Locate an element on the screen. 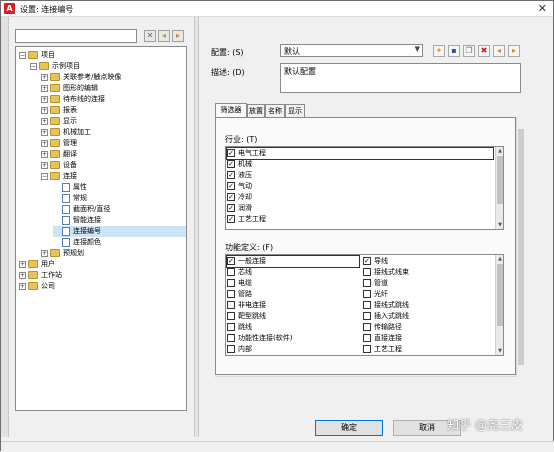  function-scrollbar: ▲ ▼ is located at coordinates (499, 305).